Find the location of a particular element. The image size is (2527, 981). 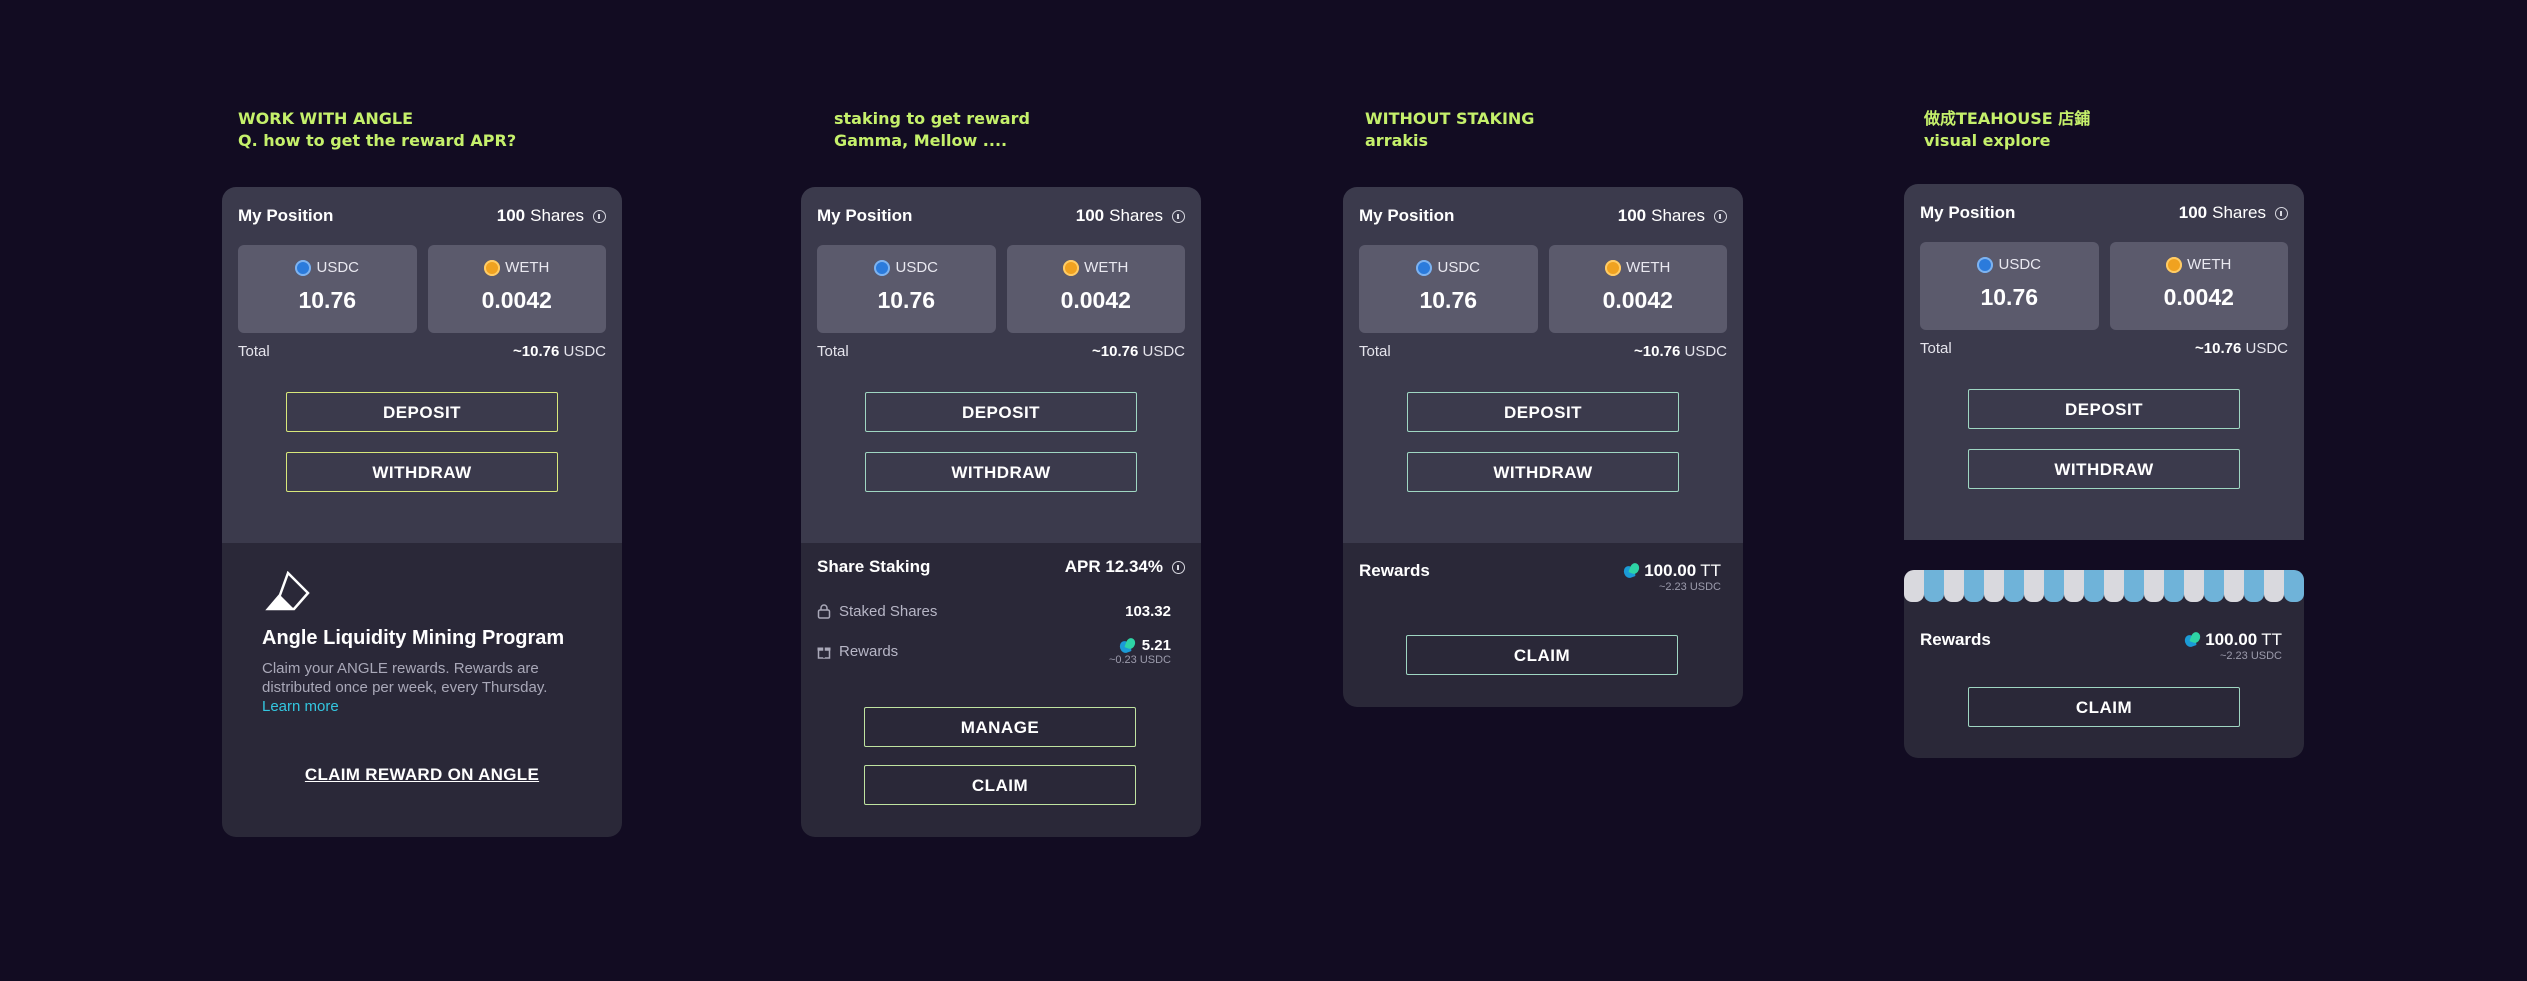

staking-title: Share Staking is located at coordinates (874, 566).